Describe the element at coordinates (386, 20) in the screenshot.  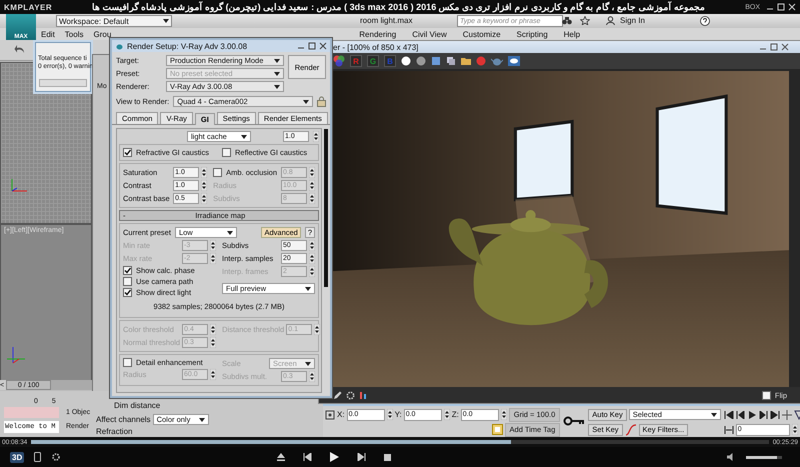
I see `file-title: room light.max` at that location.